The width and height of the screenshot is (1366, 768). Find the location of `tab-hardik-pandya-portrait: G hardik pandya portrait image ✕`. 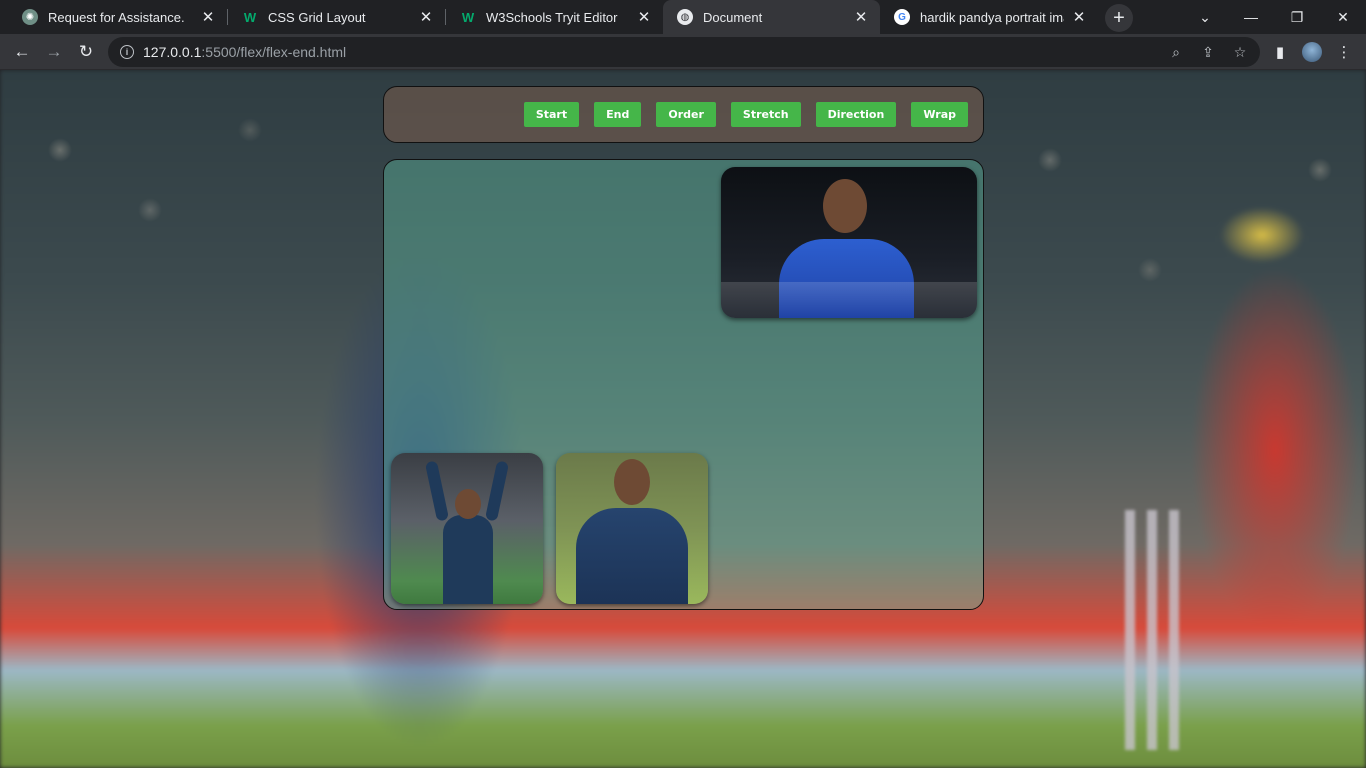

tab-hardik-pandya-portrait: G hardik pandya portrait image ✕ is located at coordinates (989, 17).